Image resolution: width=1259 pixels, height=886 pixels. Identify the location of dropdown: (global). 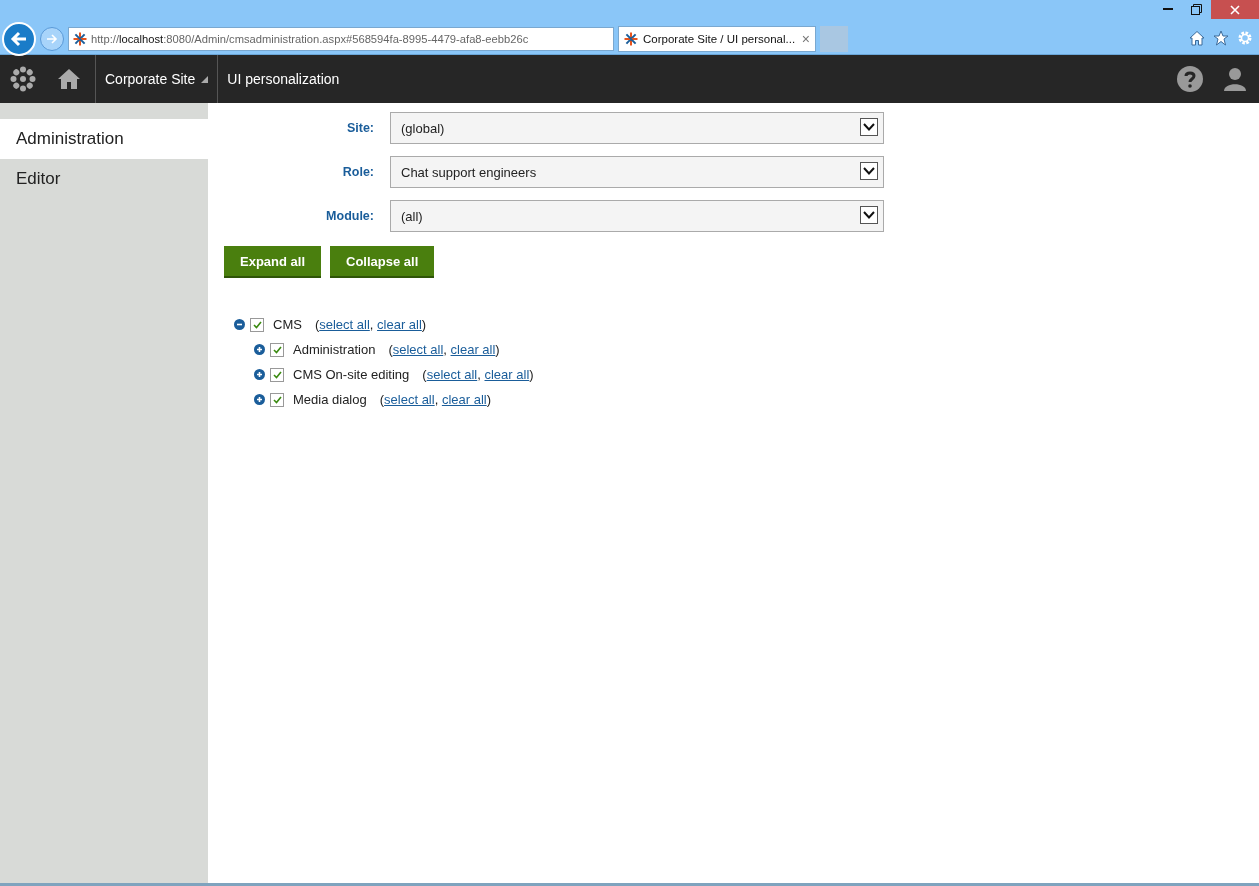
(637, 128).